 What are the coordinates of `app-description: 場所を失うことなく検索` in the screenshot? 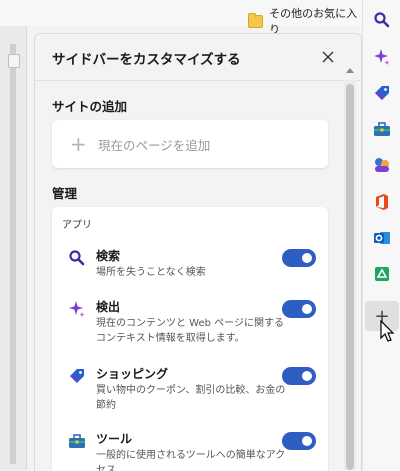 It's located at (151, 272).